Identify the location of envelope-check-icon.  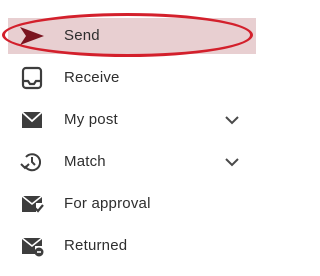
(32, 204).